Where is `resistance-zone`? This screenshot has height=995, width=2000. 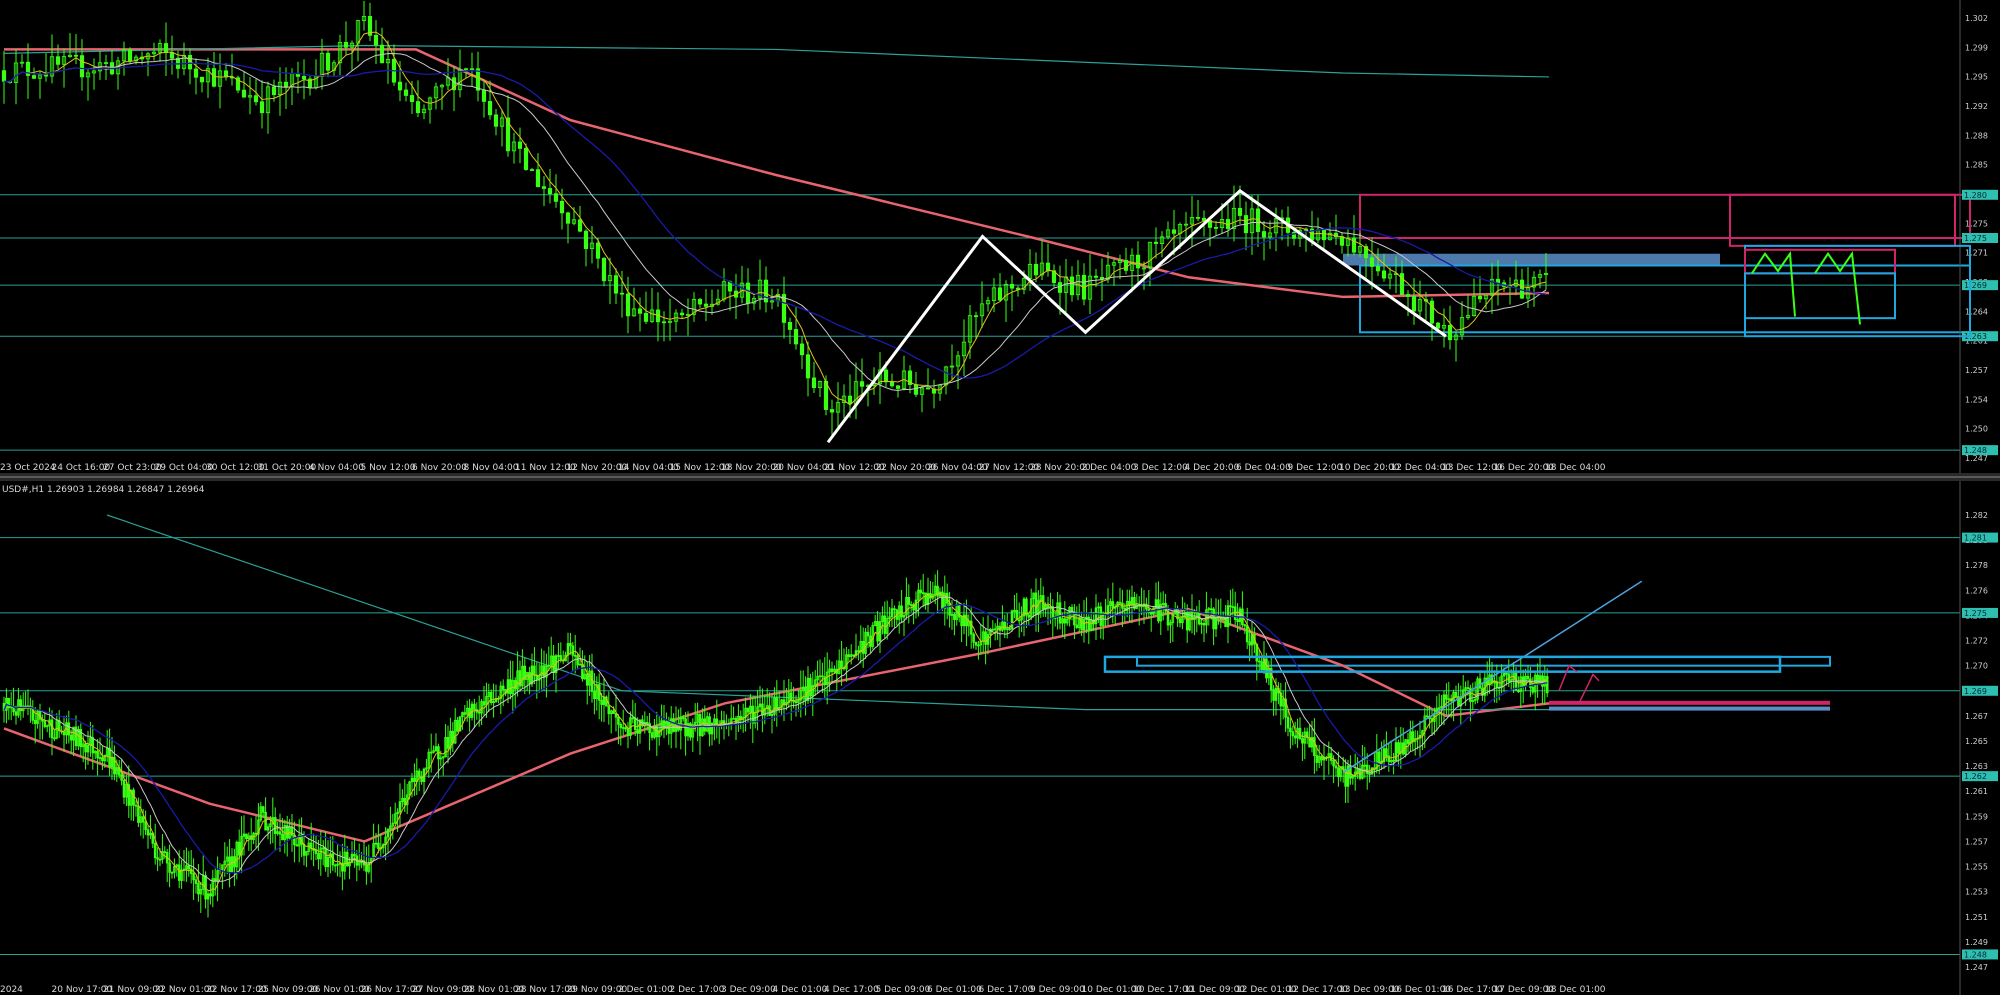
resistance-zone is located at coordinates (1531, 259).